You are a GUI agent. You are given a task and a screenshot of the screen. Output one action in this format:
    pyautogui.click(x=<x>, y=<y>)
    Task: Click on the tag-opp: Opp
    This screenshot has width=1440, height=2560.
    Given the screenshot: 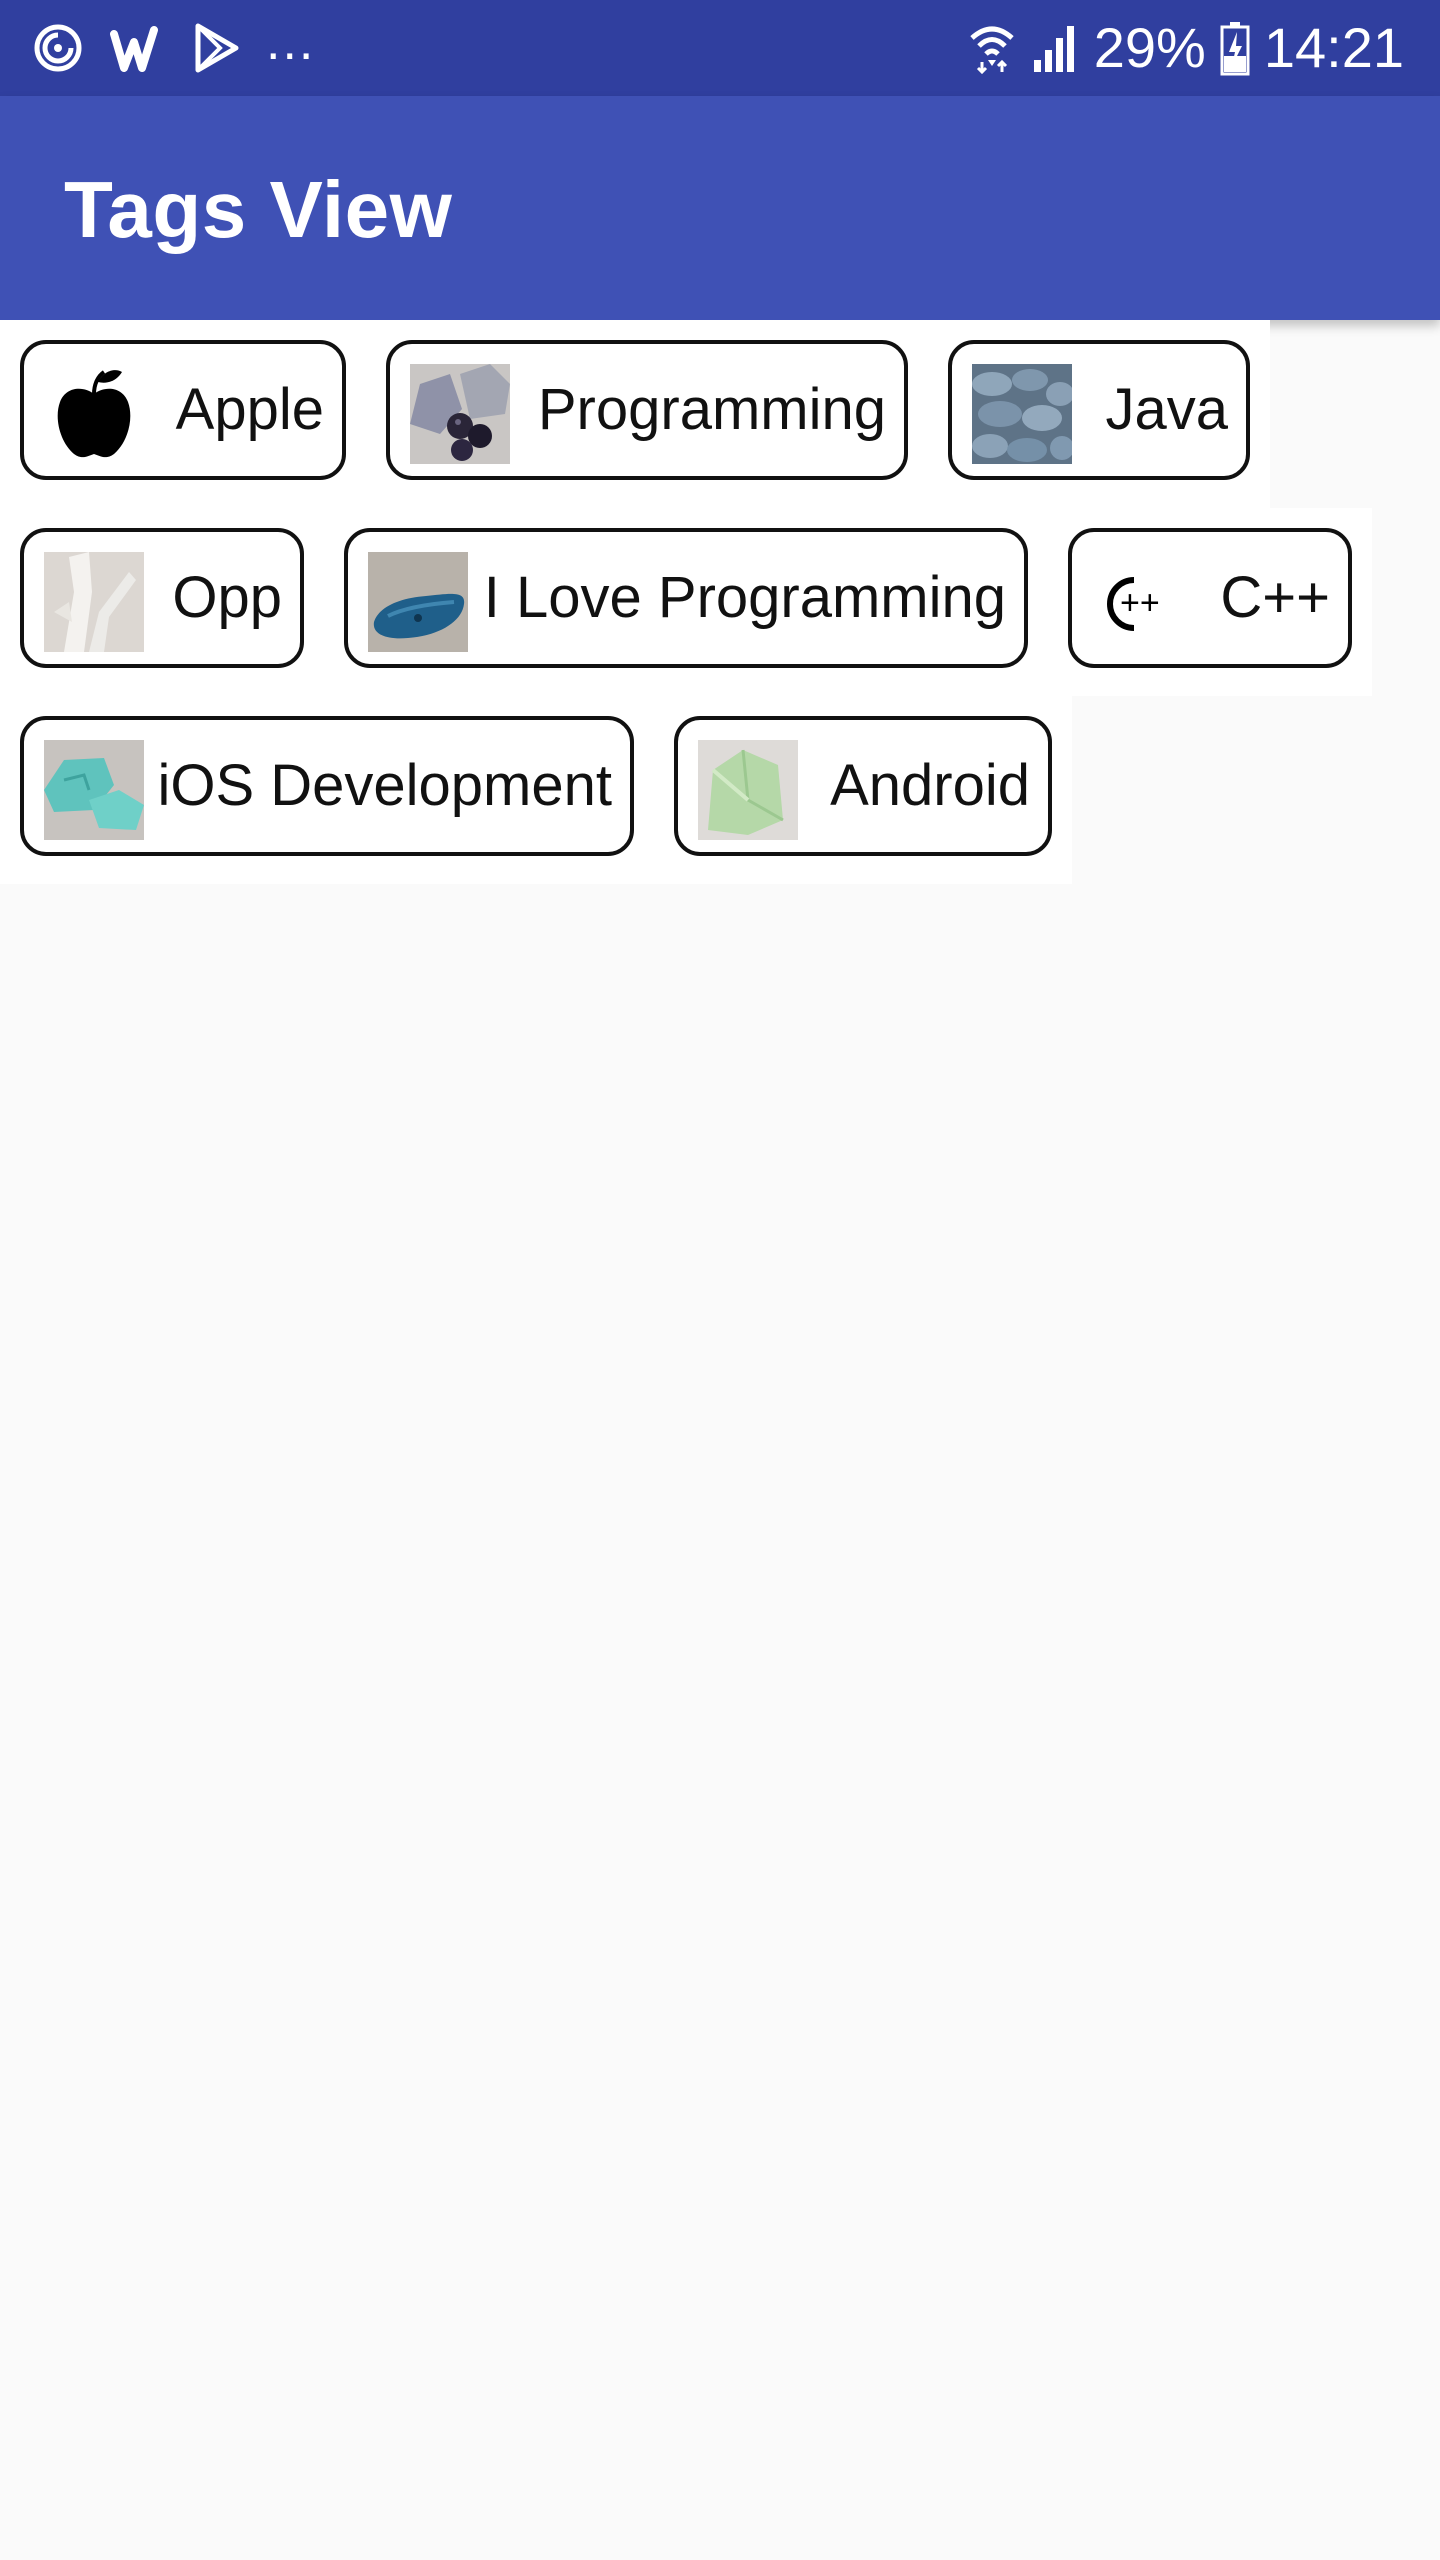 What is the action you would take?
    pyautogui.click(x=162, y=598)
    